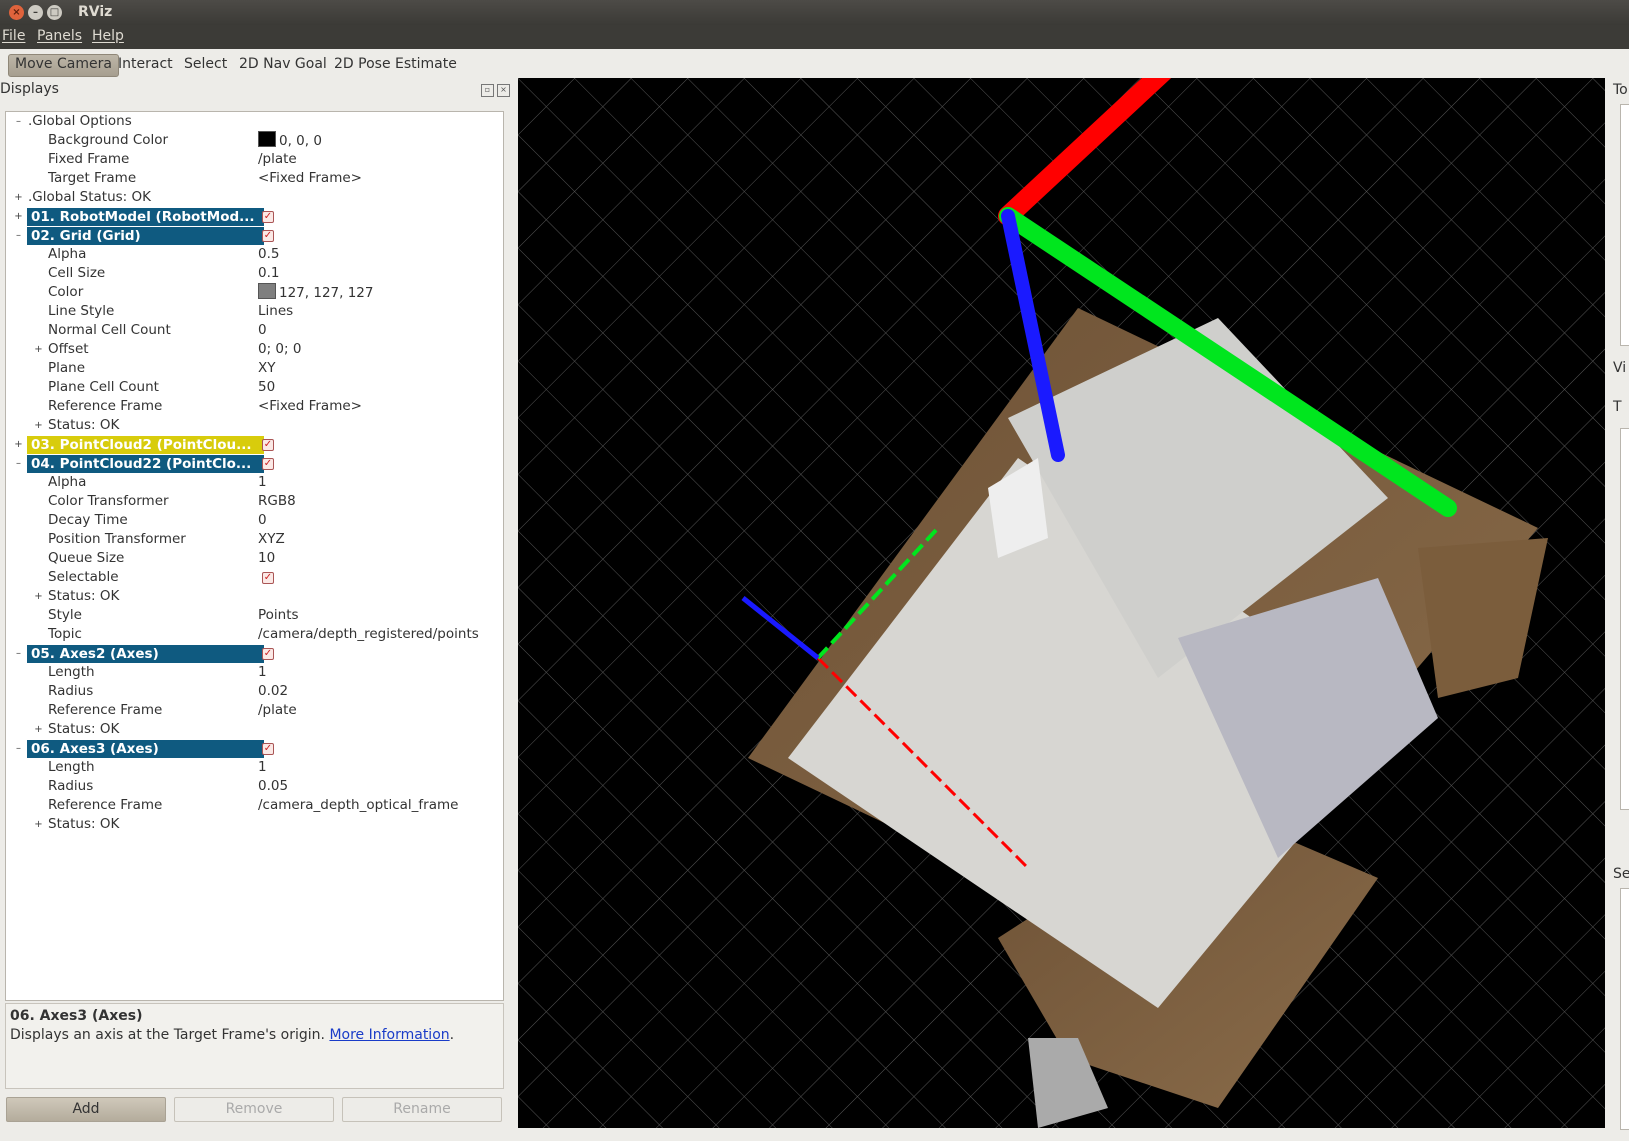 The width and height of the screenshot is (1629, 1141). I want to click on property-value: /camera/depth_registered/points, so click(368, 634).